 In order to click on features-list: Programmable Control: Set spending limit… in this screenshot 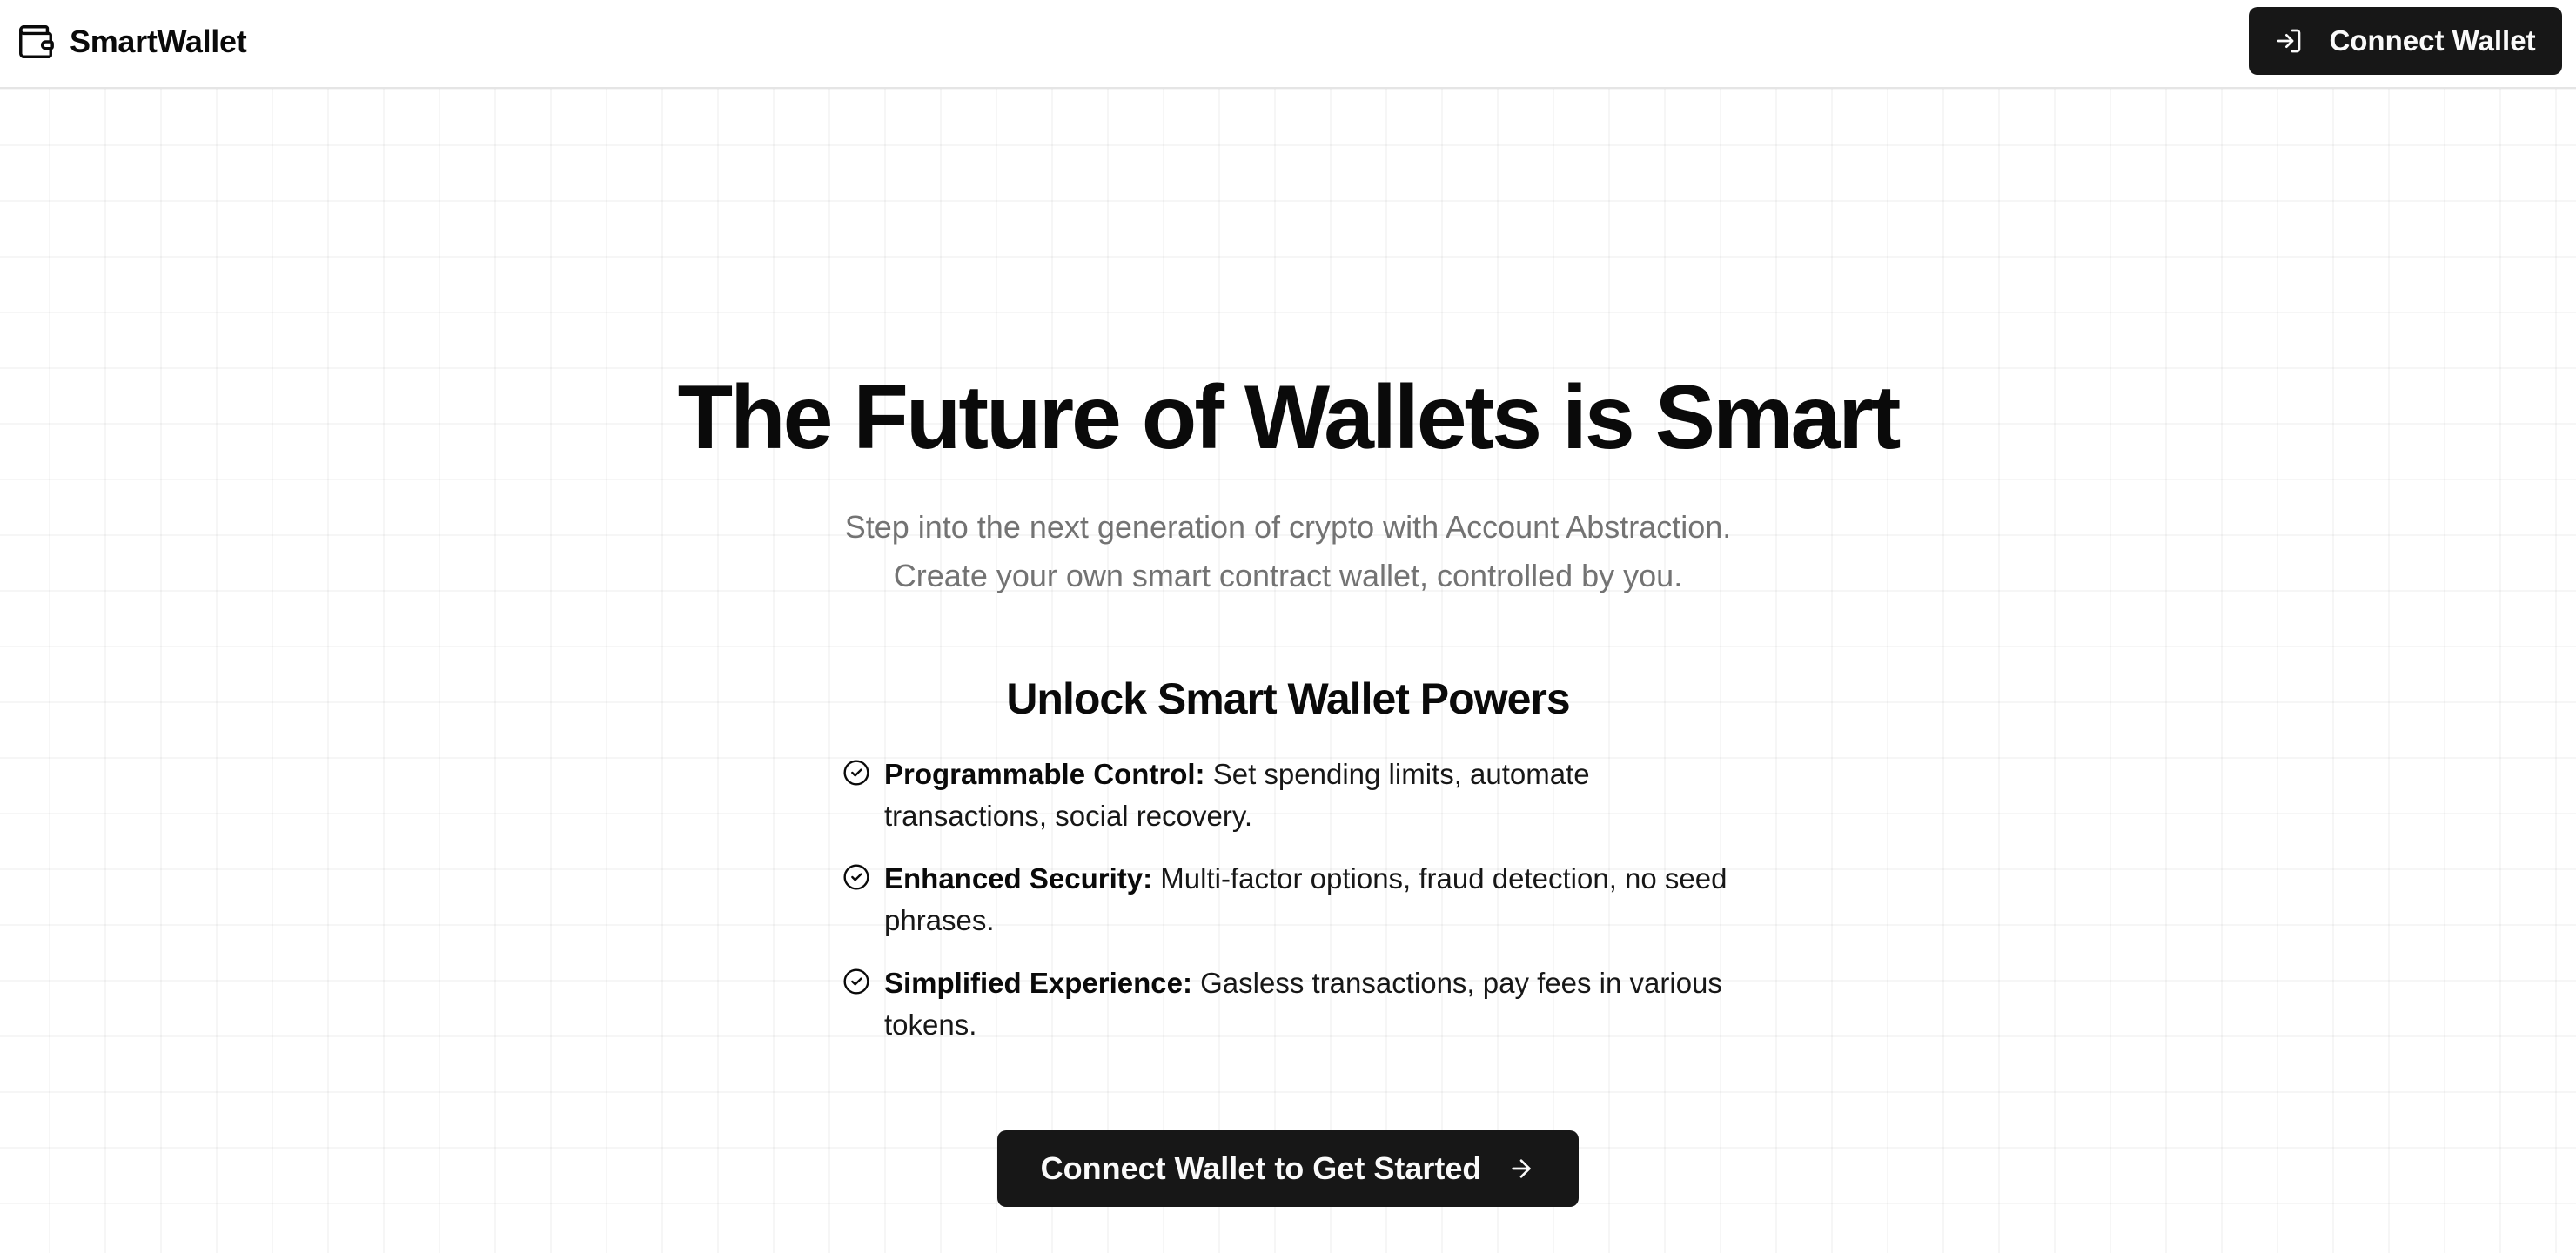, I will do `click(1291, 910)`.